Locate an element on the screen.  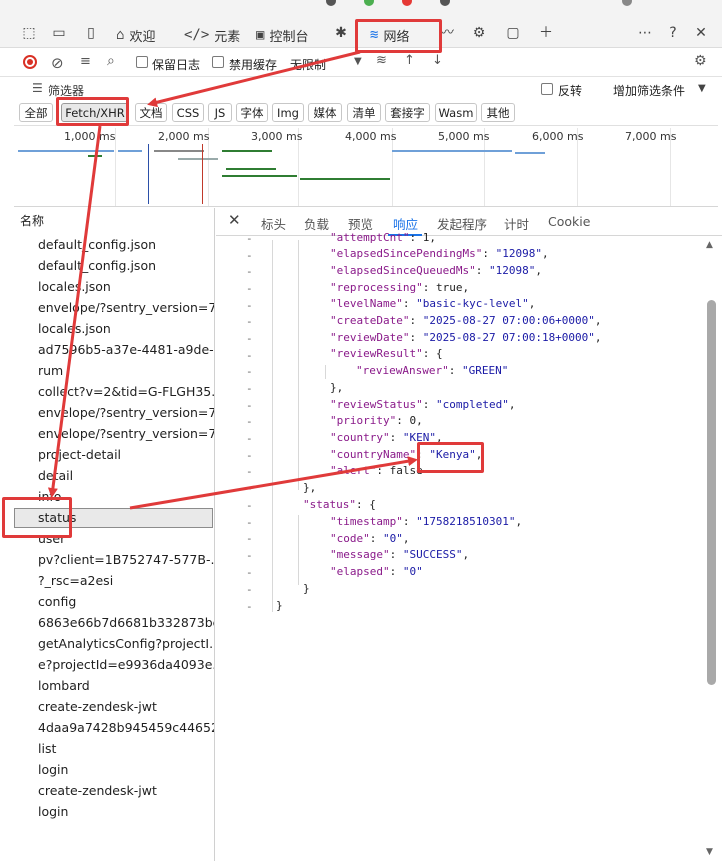
request-row: config is located at coordinates (126, 602).